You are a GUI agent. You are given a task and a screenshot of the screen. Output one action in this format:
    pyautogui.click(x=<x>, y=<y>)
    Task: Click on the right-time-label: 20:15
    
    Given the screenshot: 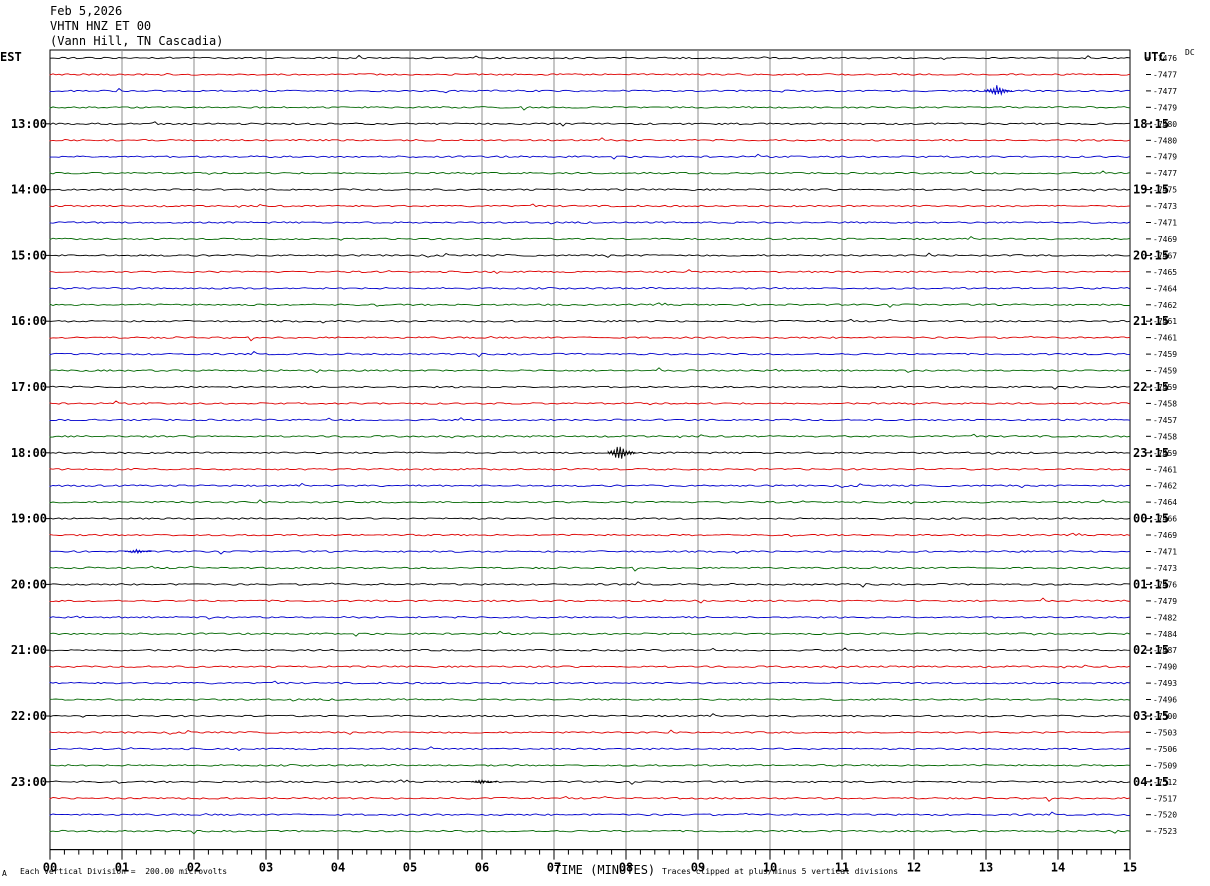 What is the action you would take?
    pyautogui.click(x=1151, y=255)
    